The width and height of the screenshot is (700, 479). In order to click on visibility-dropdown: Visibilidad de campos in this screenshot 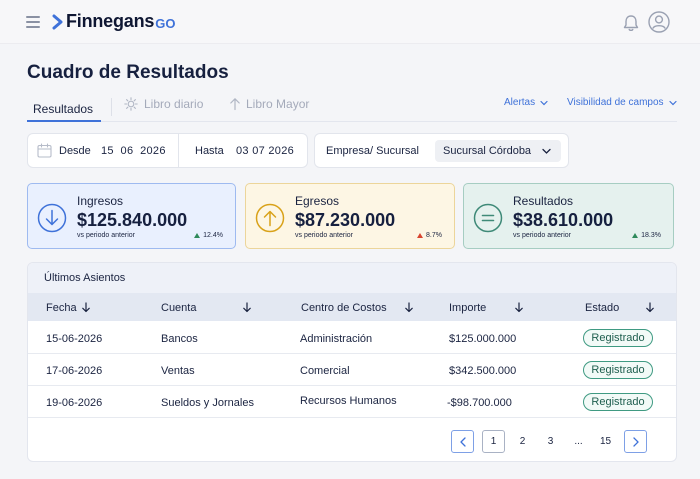, I will do `click(622, 102)`.